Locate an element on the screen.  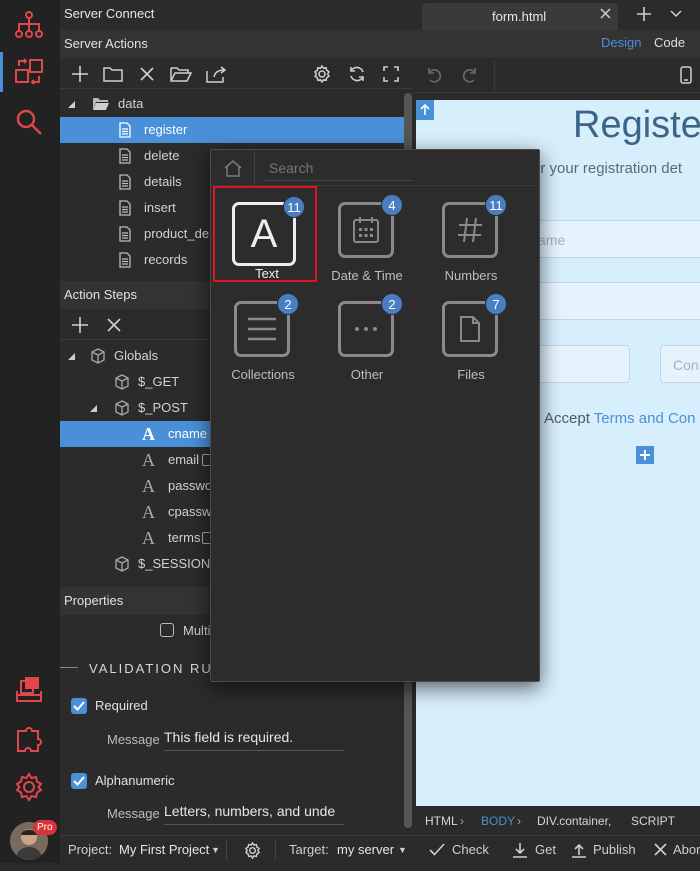
get-button: Get is located at coordinates (545, 850).